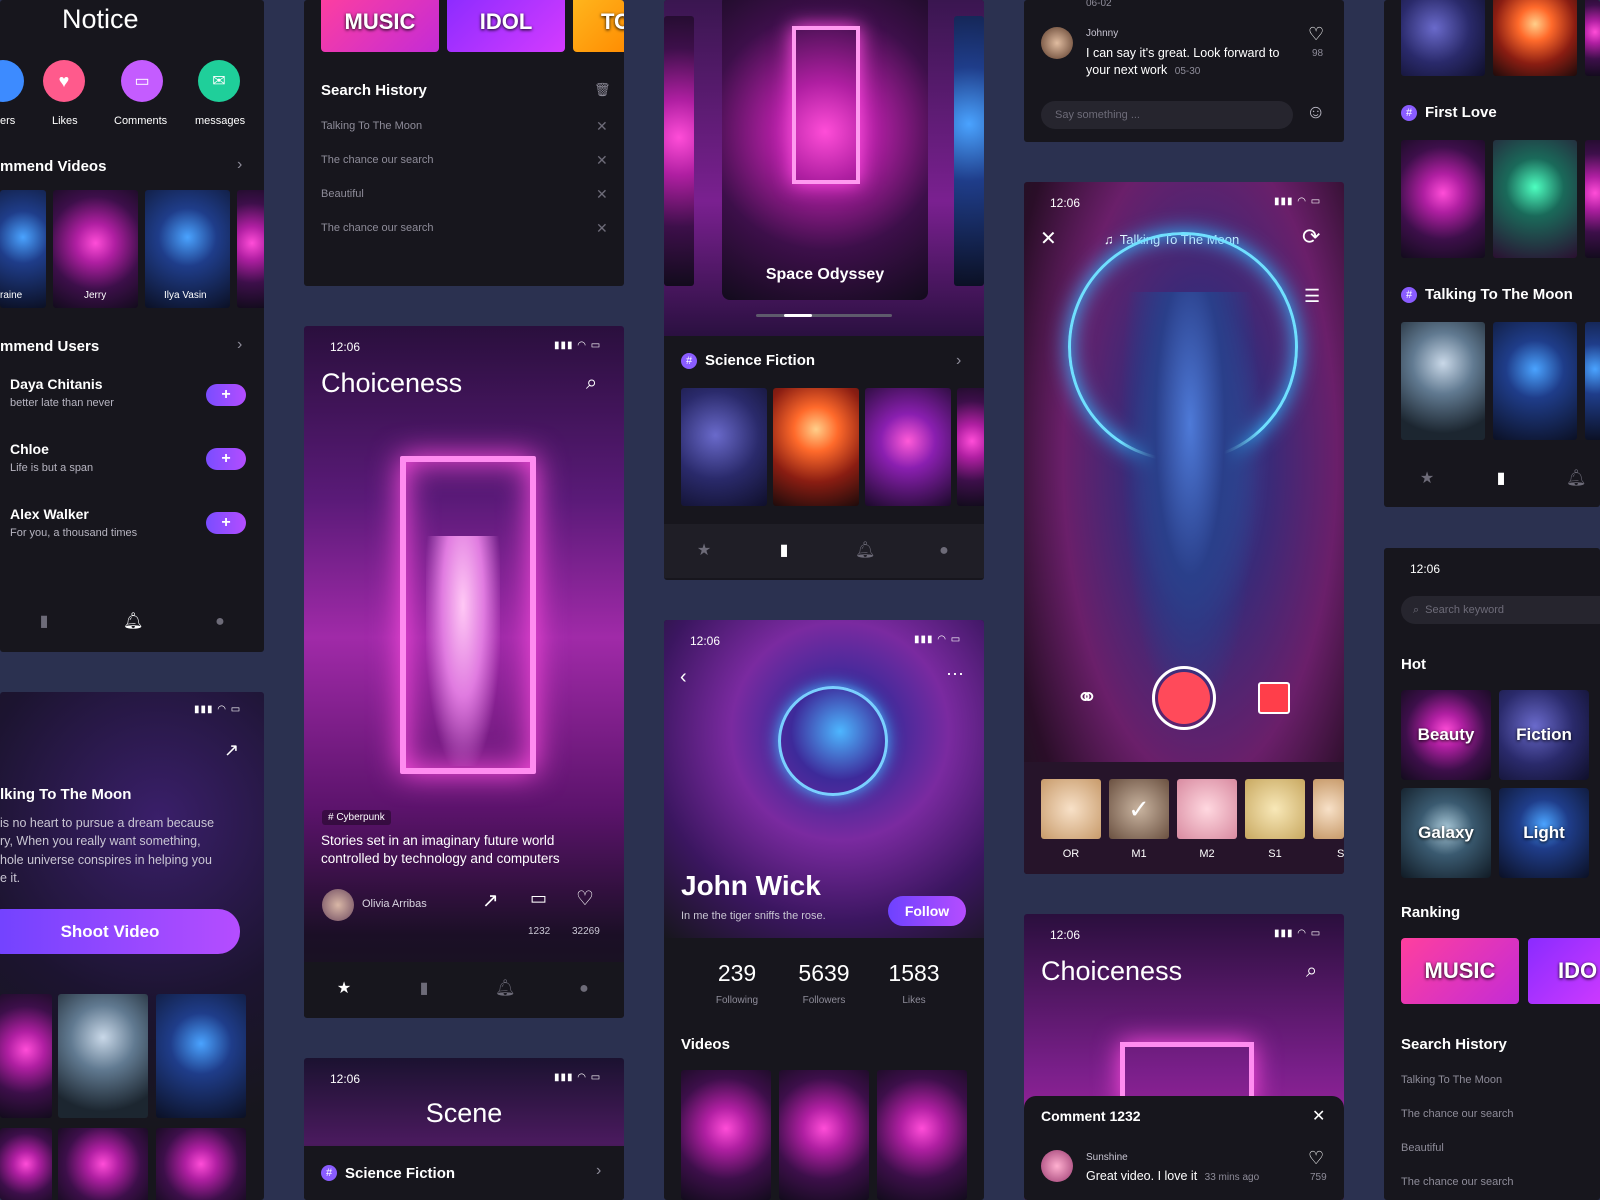  I want to click on music-tab: MUSIC, so click(380, 26).